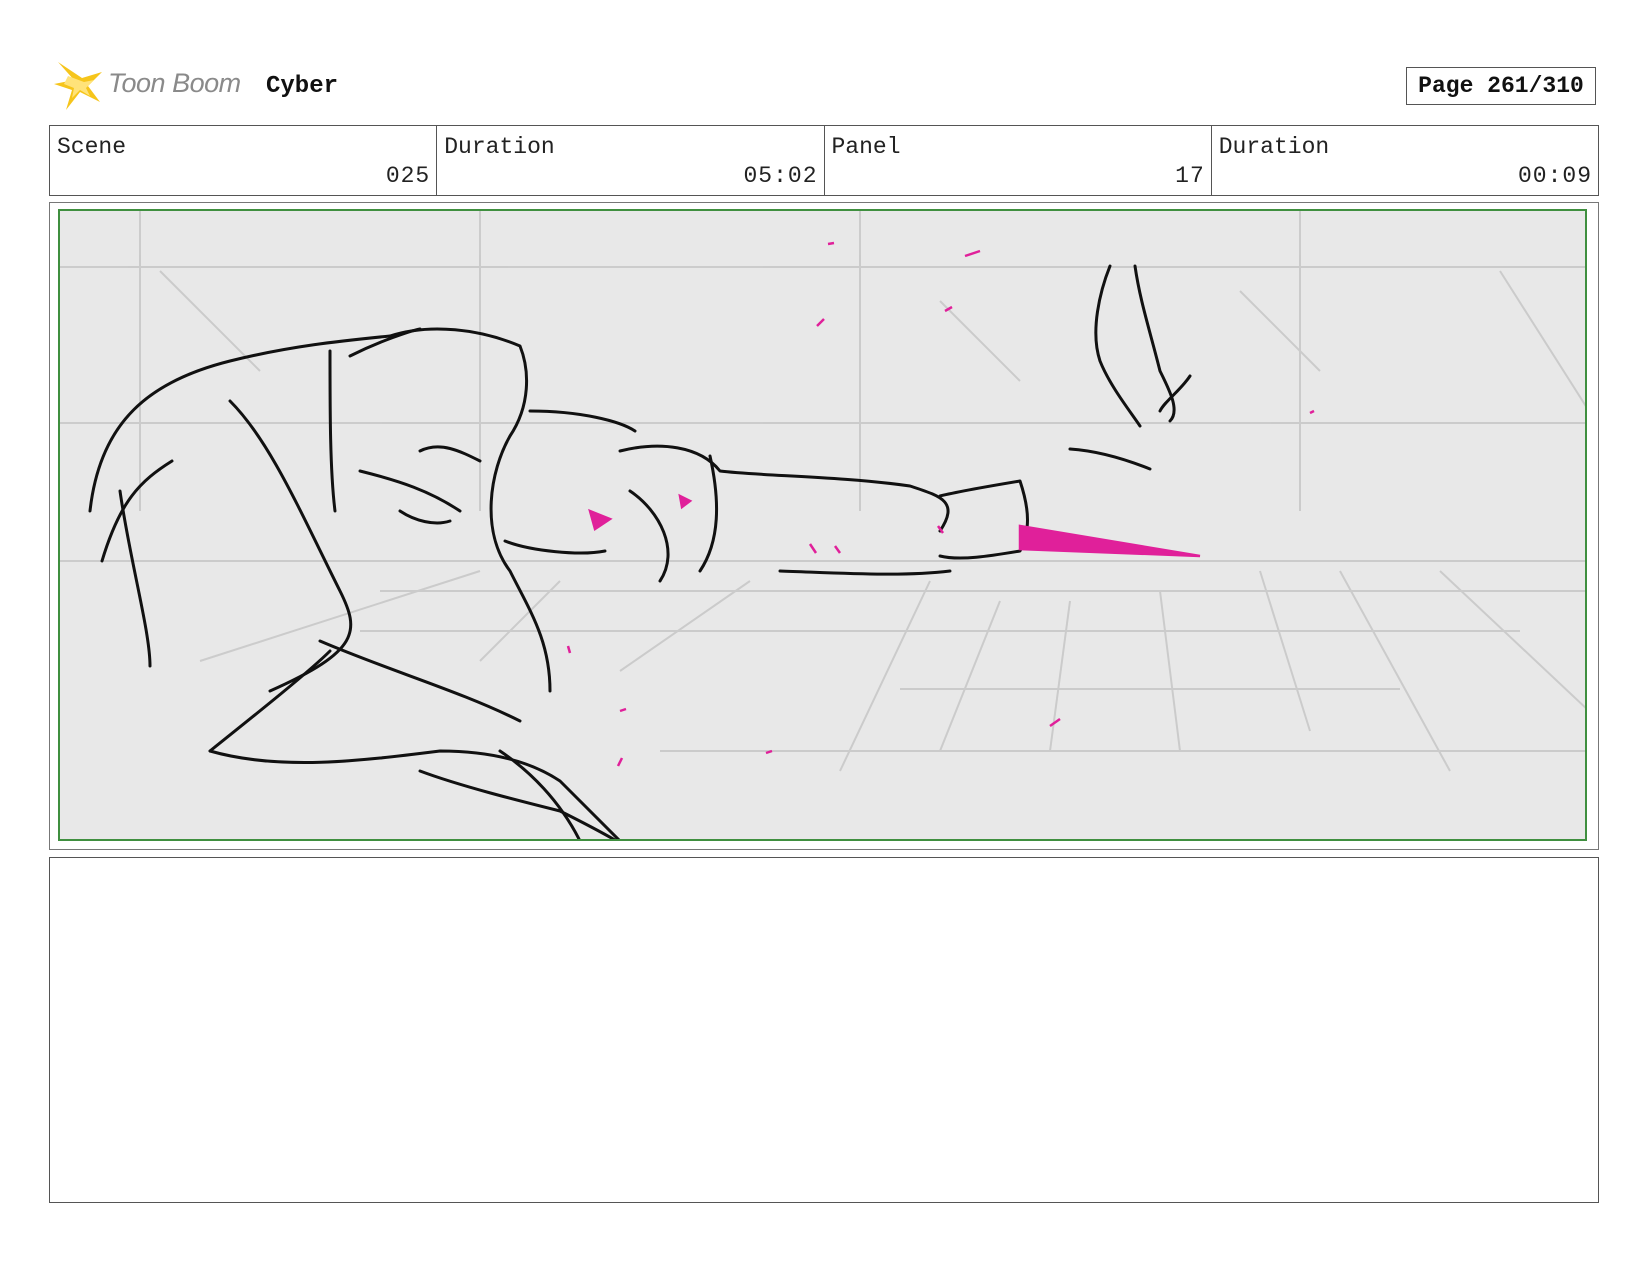 The width and height of the screenshot is (1648, 1276). I want to click on panel-duration-label: Duration, so click(1274, 147).